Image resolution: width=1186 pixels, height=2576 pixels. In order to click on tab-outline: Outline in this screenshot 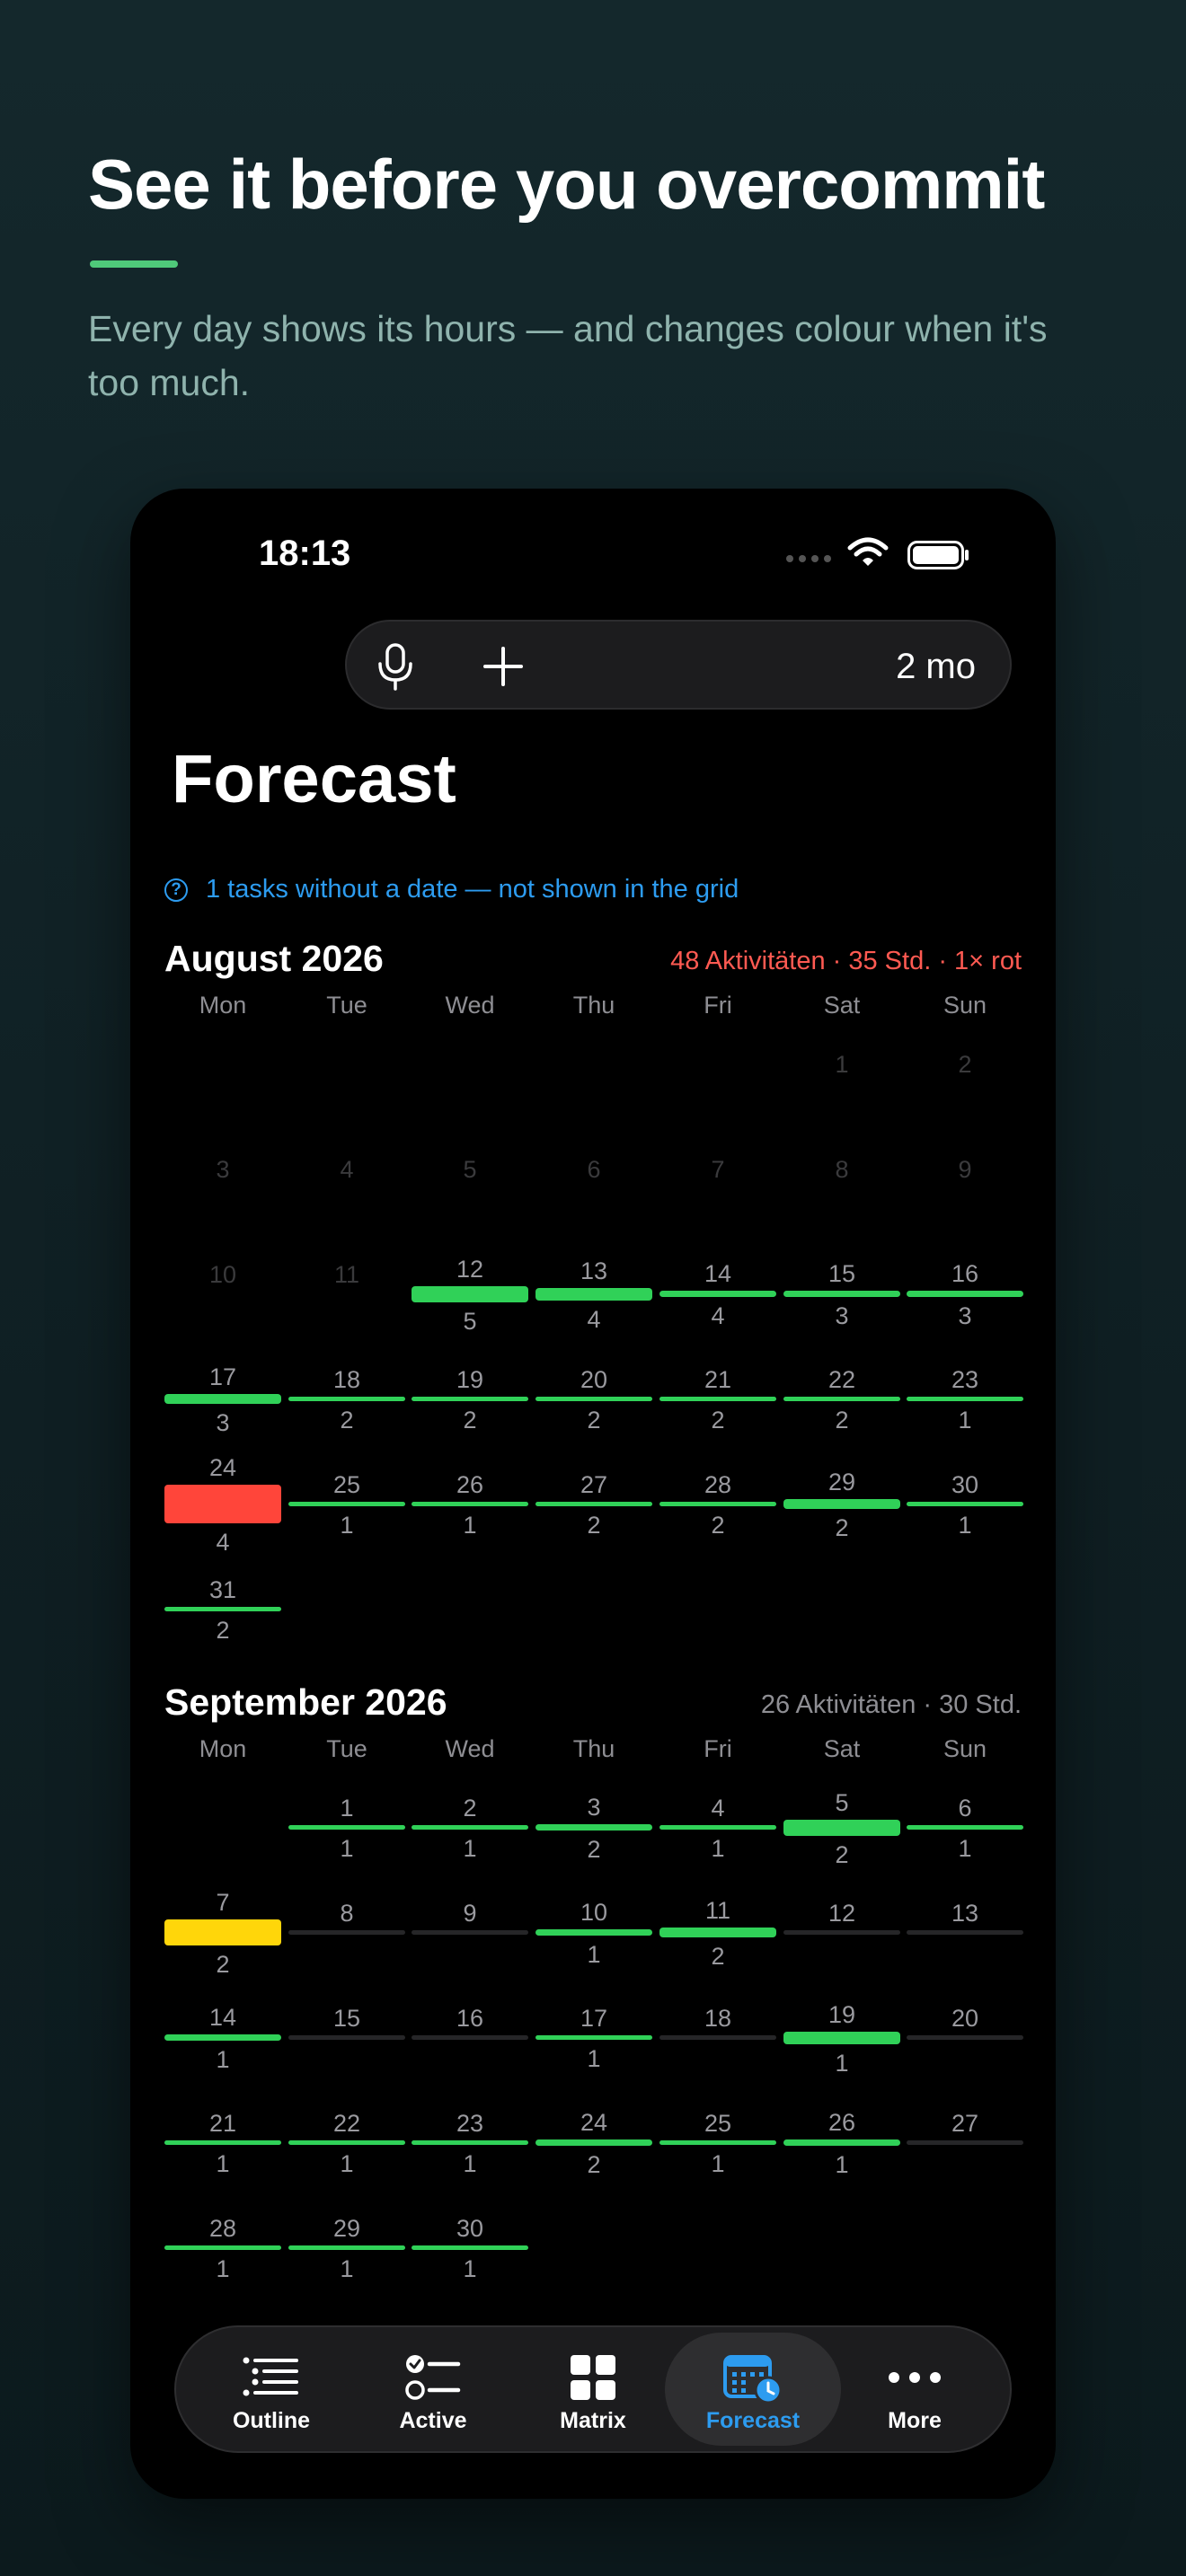, I will do `click(271, 2389)`.